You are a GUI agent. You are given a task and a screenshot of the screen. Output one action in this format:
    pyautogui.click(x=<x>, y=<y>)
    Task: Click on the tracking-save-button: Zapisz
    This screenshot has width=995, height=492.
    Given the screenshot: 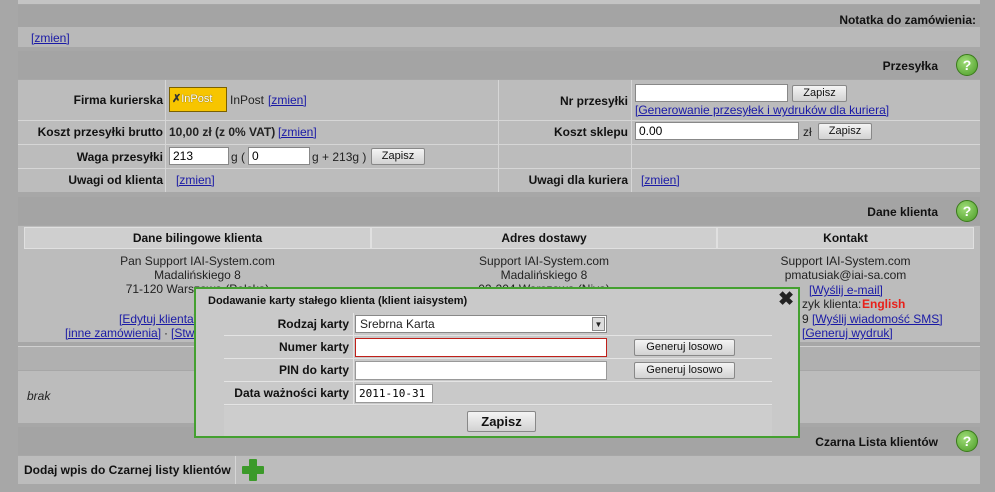 What is the action you would take?
    pyautogui.click(x=819, y=93)
    